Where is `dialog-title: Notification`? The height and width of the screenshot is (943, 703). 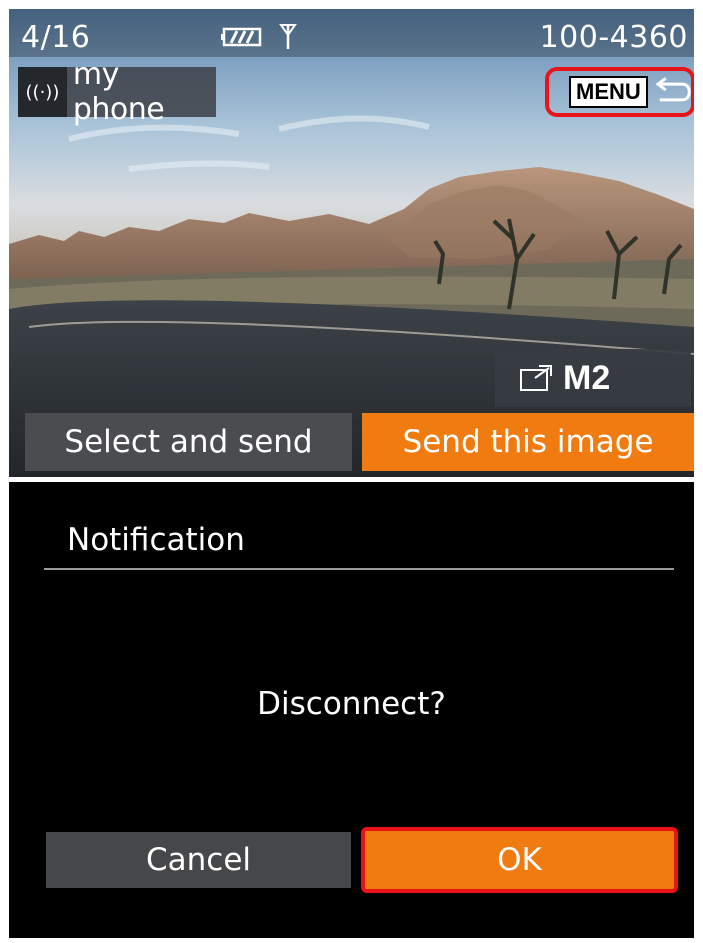
dialog-title: Notification is located at coordinates (156, 540).